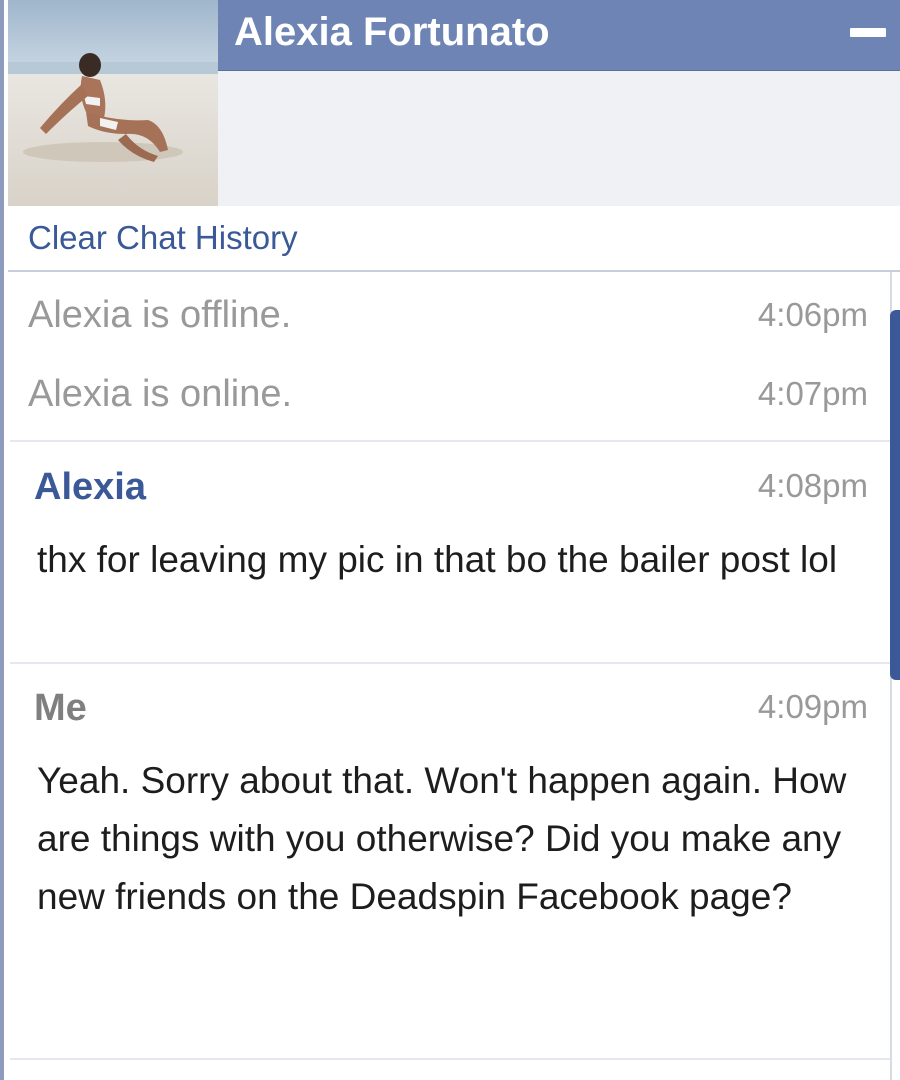  Describe the element at coordinates (895, 495) in the screenshot. I see `scrollbar` at that location.